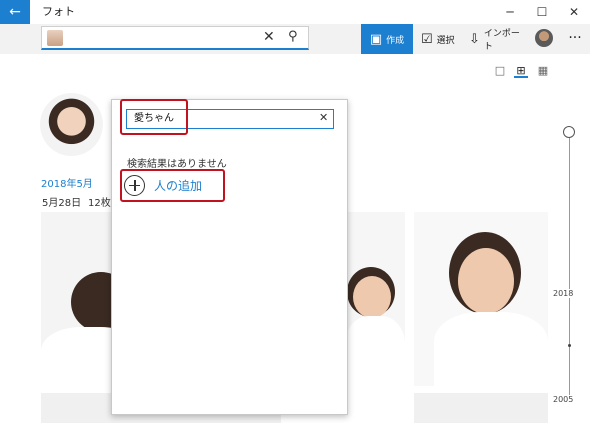 The width and height of the screenshot is (590, 423). What do you see at coordinates (521, 71) in the screenshot?
I see `grid-medium-view-icon: ⊞` at bounding box center [521, 71].